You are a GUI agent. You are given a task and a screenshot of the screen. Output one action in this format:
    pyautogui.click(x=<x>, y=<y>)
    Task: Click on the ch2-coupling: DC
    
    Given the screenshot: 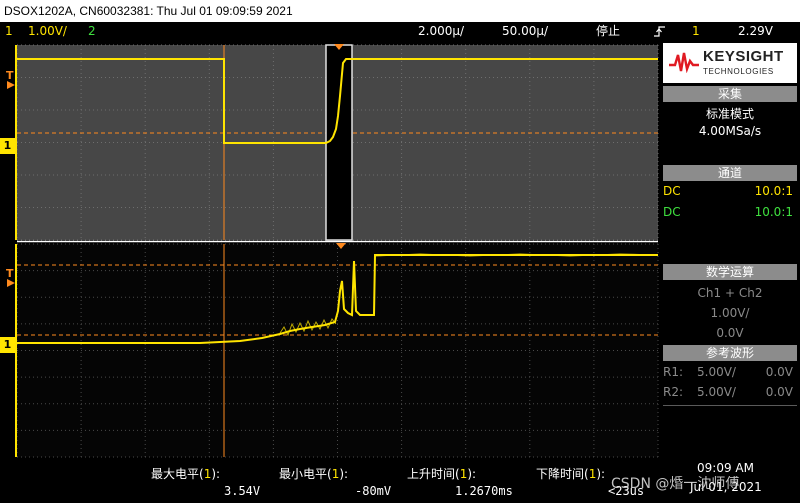 What is the action you would take?
    pyautogui.click(x=672, y=212)
    